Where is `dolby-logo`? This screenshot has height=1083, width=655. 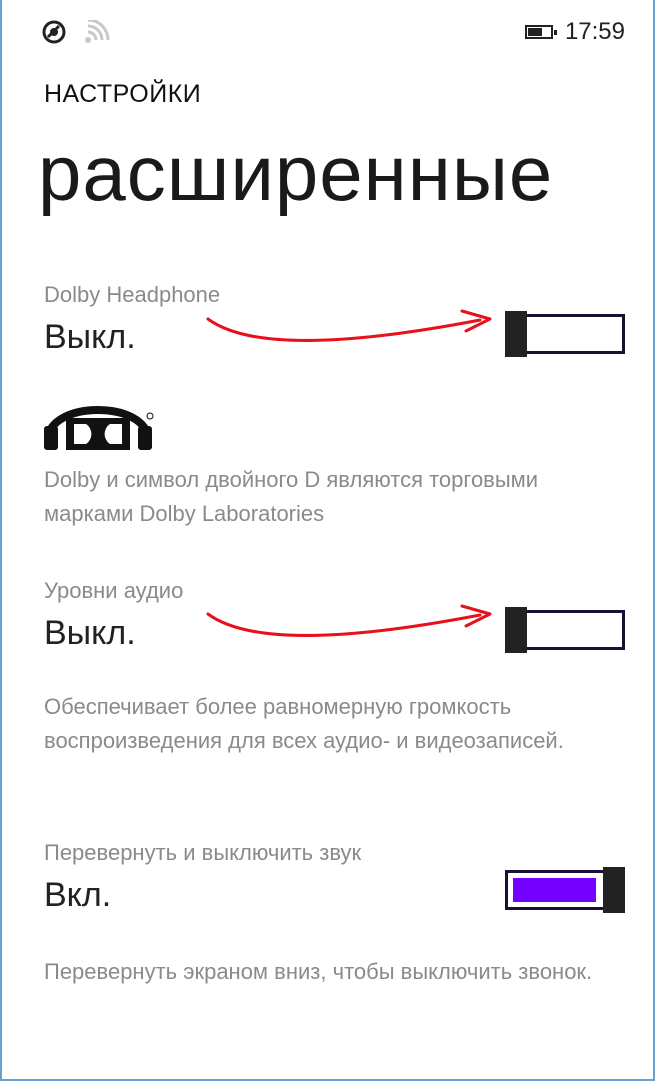
dolby-logo is located at coordinates (100, 423).